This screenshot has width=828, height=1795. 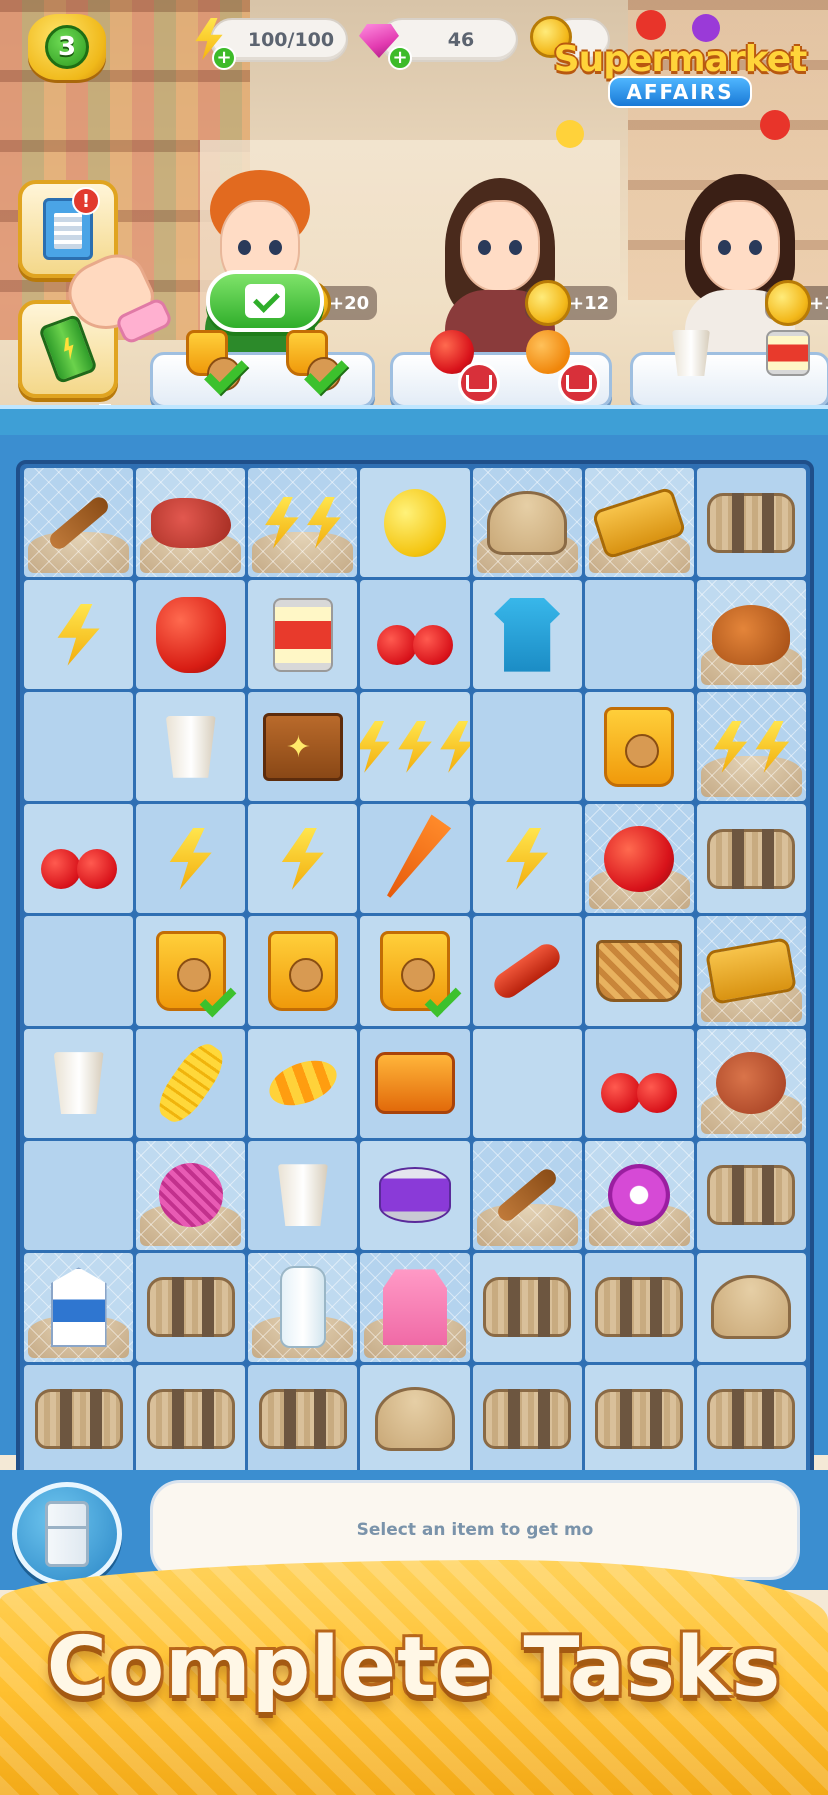 I want to click on vegbasket-icon, so click(x=639, y=970).